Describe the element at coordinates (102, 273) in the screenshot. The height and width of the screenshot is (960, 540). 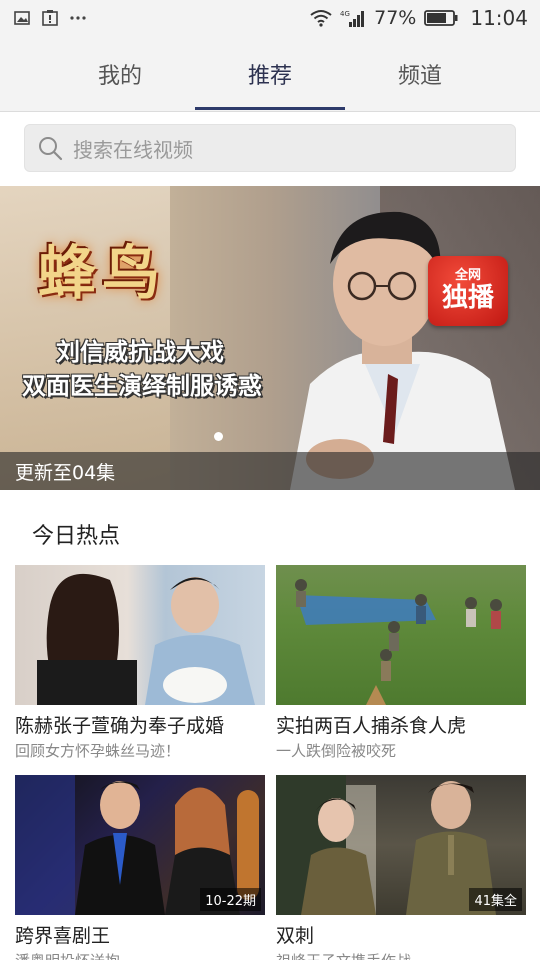
I see `banner-show-logo: 蜂鸟` at that location.